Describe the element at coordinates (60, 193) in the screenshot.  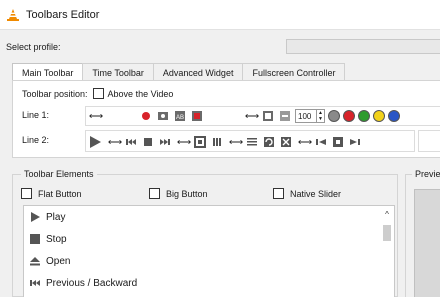
I see `flat-button-label: Flat Button` at that location.